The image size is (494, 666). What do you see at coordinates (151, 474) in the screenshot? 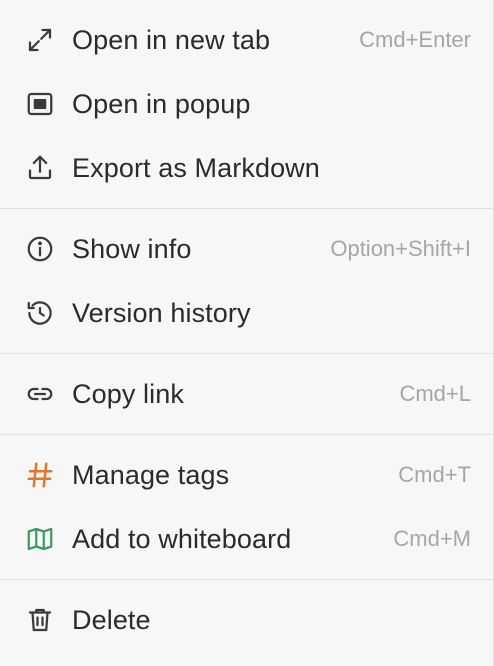
I see `menu-item-label: Manage tags` at bounding box center [151, 474].